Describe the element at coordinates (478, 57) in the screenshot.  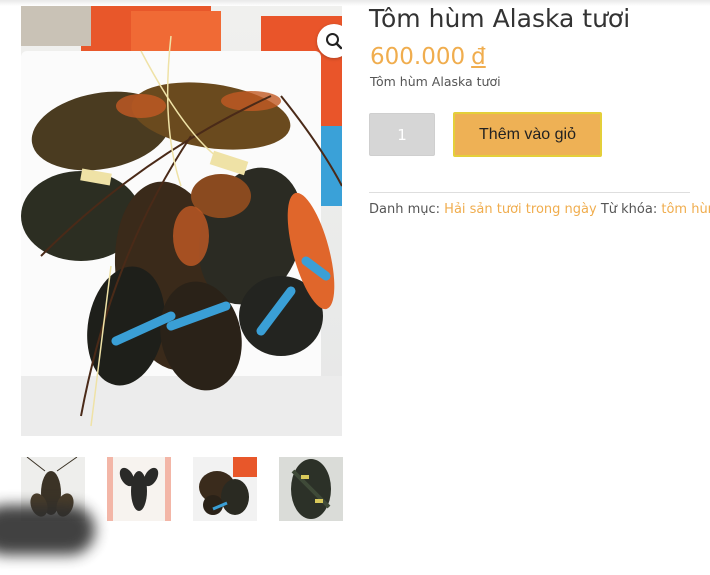
I see `price-currency: đ` at that location.